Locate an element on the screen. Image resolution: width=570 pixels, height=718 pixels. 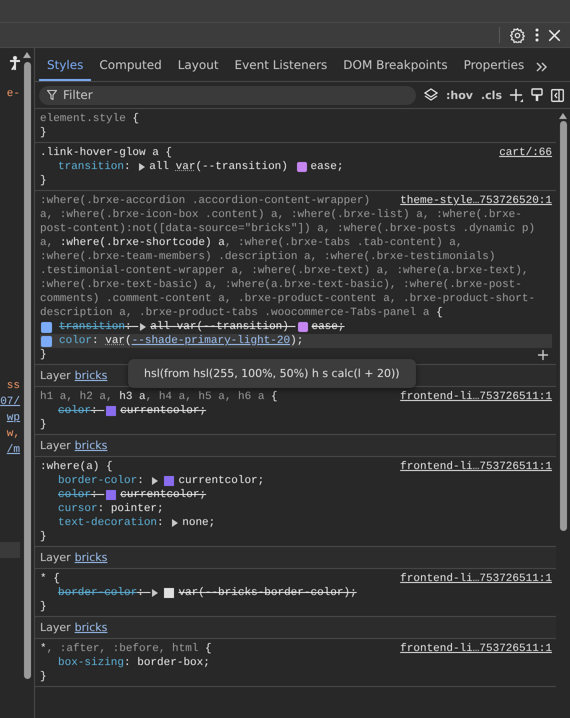
close-icon is located at coordinates (554, 35).